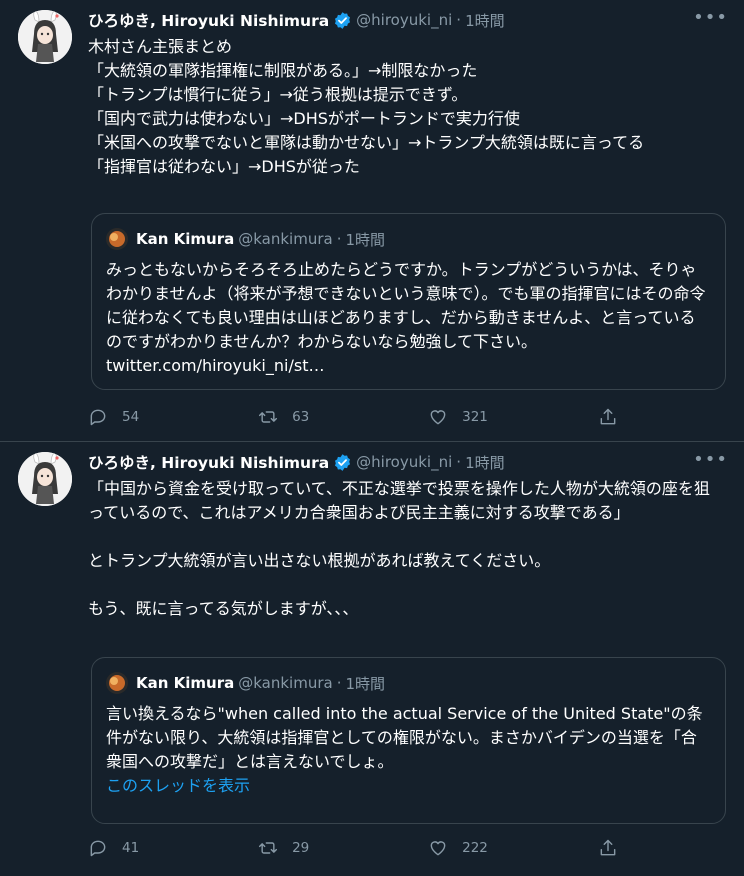  Describe the element at coordinates (173, 848) in the screenshot. I see `reply-button: 41` at that location.